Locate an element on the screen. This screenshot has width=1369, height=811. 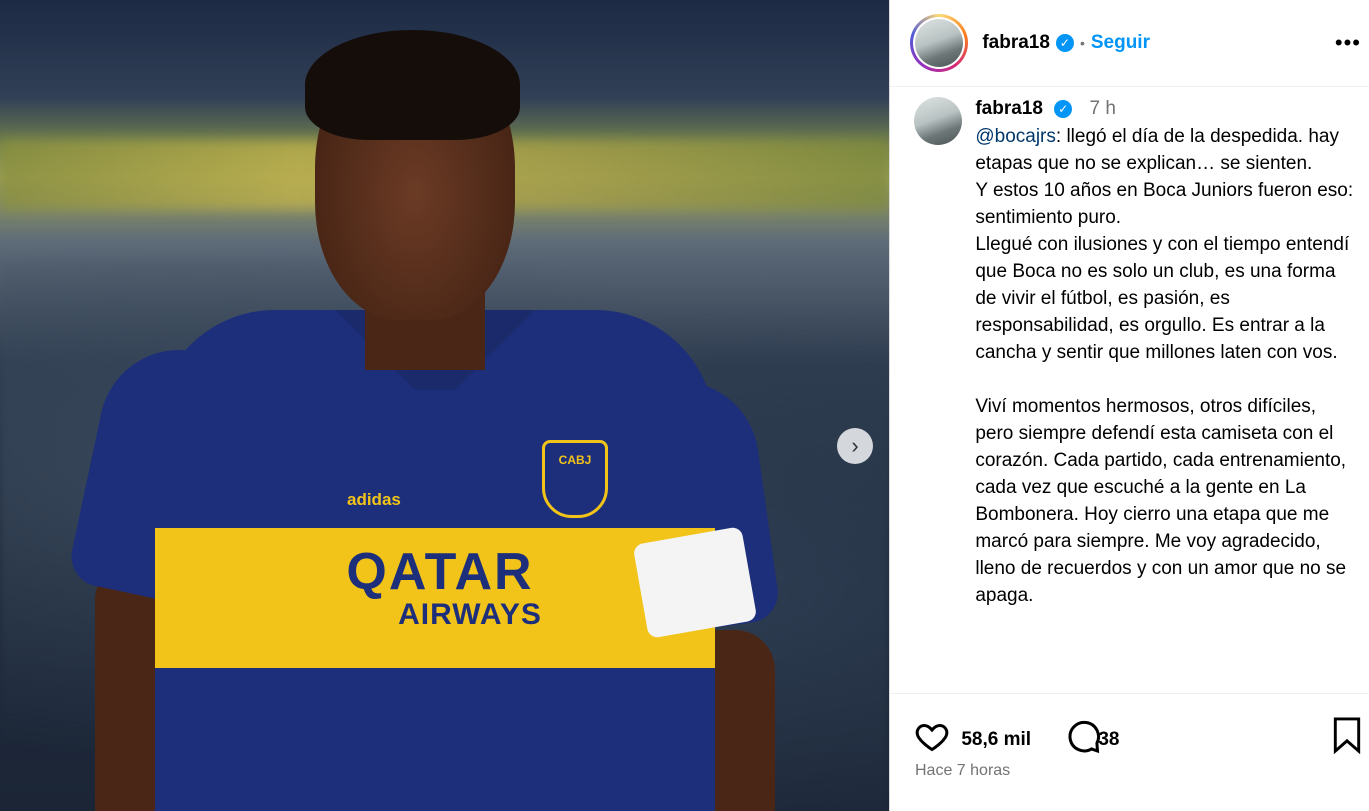
sponsor-line-2: AIRWAYS is located at coordinates (470, 614).